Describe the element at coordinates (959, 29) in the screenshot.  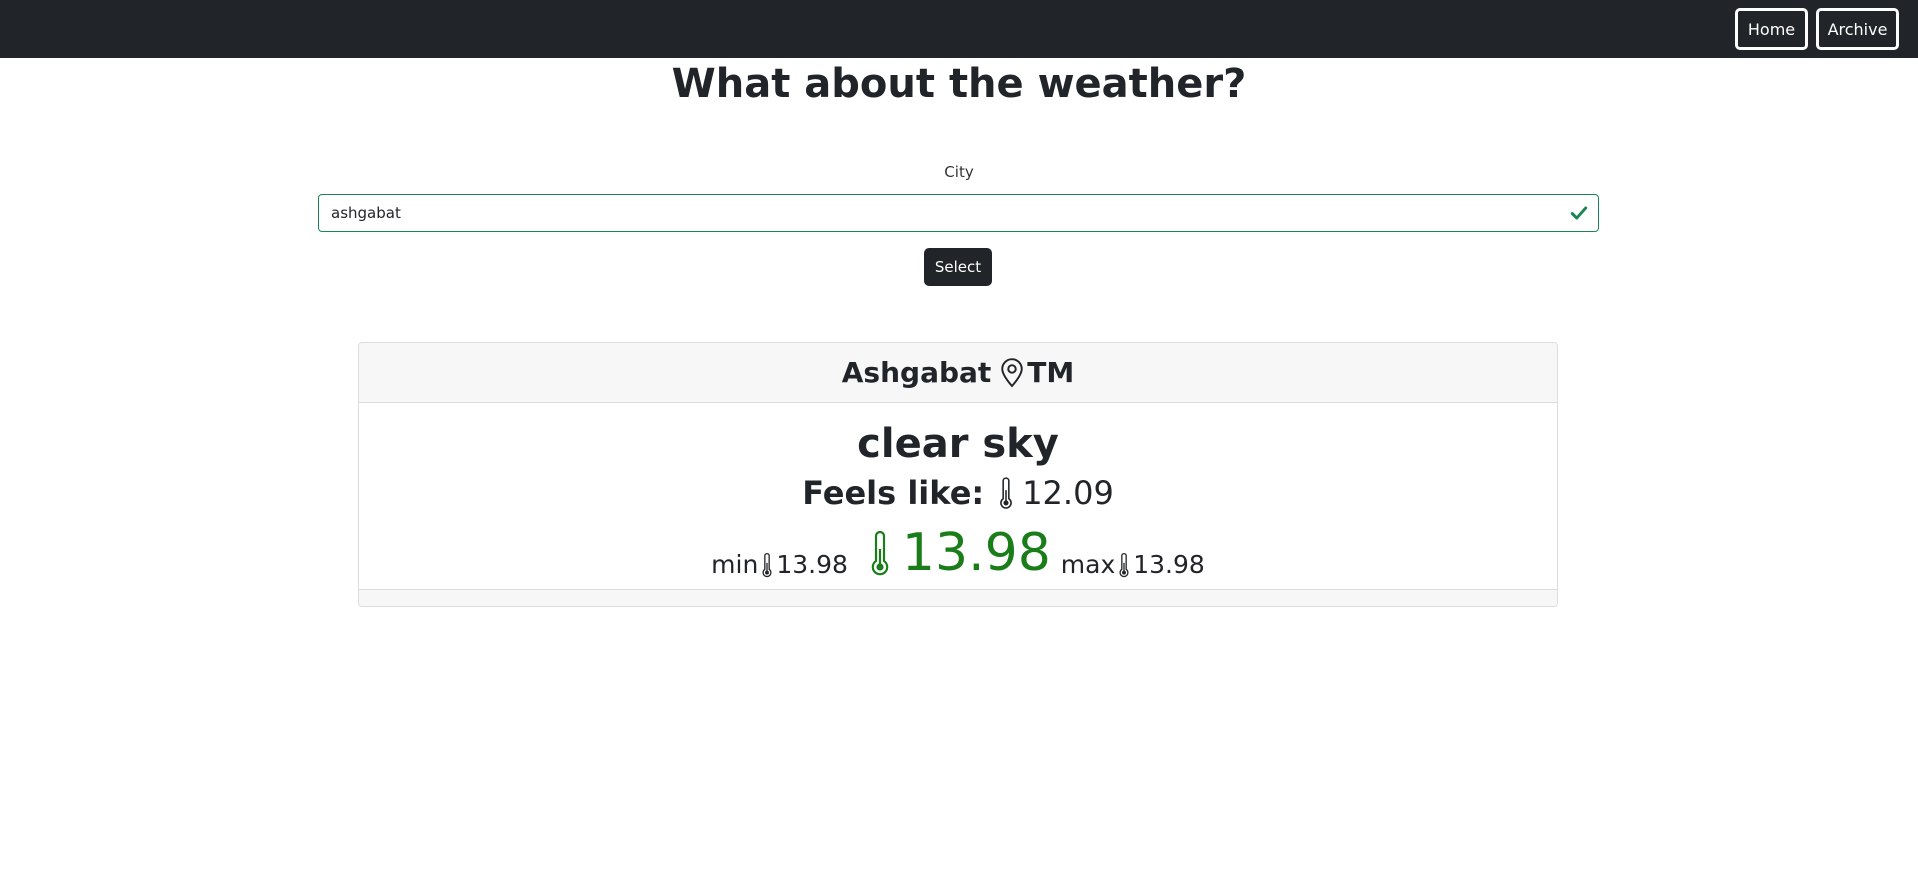
I see `top-navbar: Home Archive` at that location.